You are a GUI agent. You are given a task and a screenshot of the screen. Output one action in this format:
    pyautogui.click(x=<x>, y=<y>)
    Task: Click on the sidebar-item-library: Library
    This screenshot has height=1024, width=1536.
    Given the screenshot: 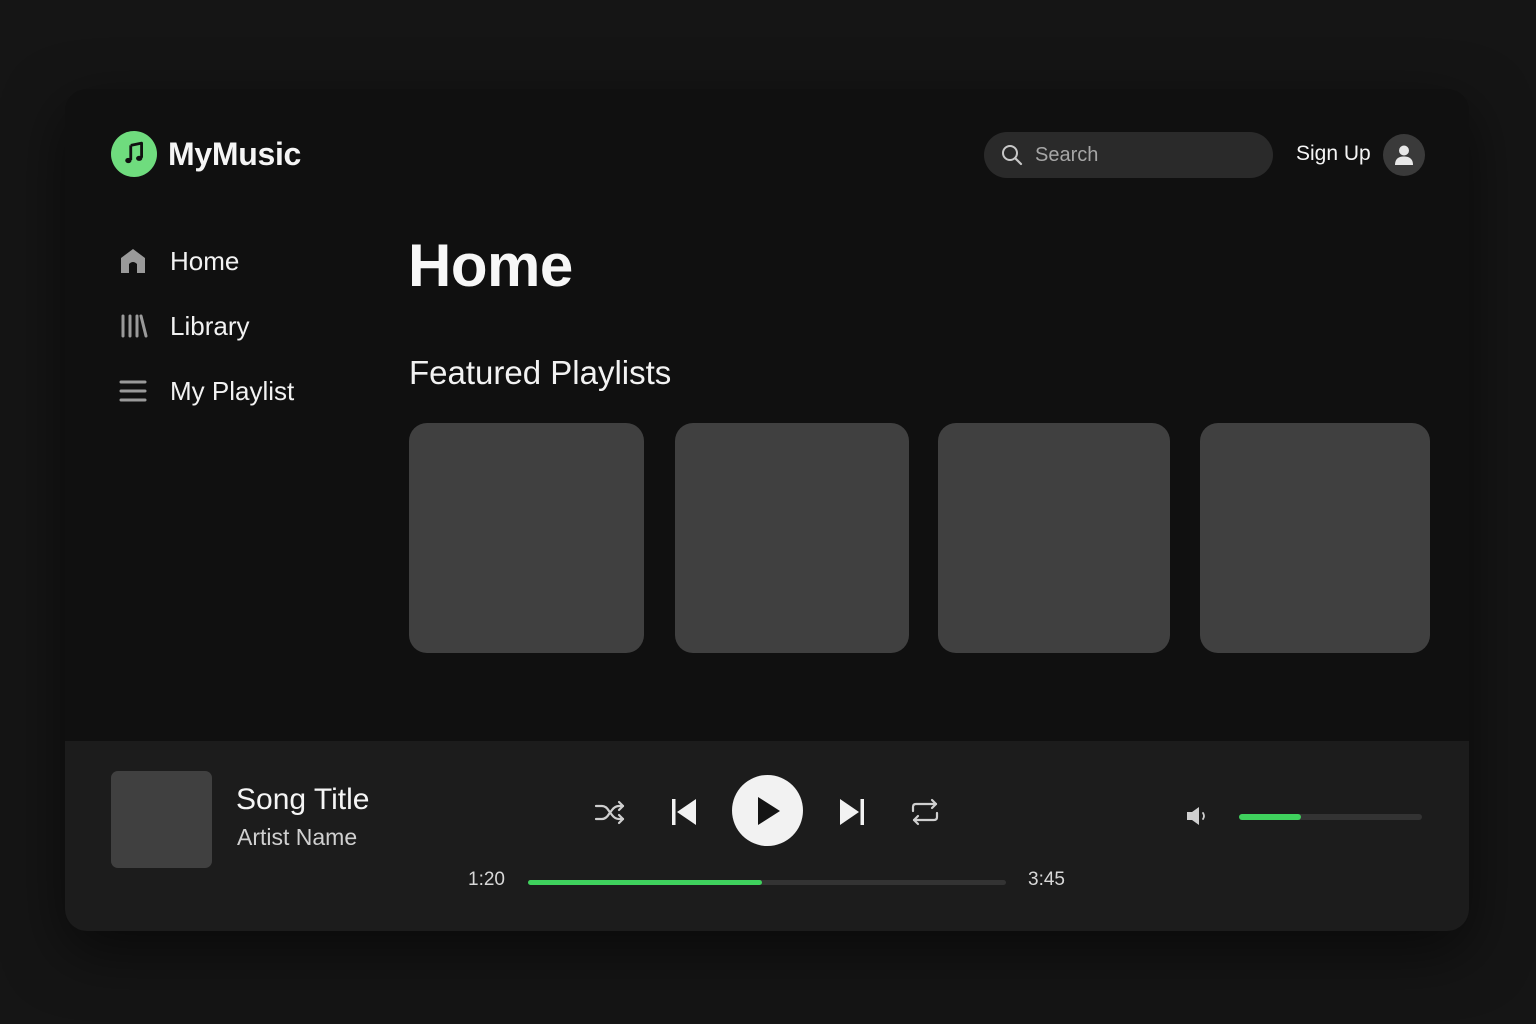 What is the action you would take?
    pyautogui.click(x=227, y=326)
    